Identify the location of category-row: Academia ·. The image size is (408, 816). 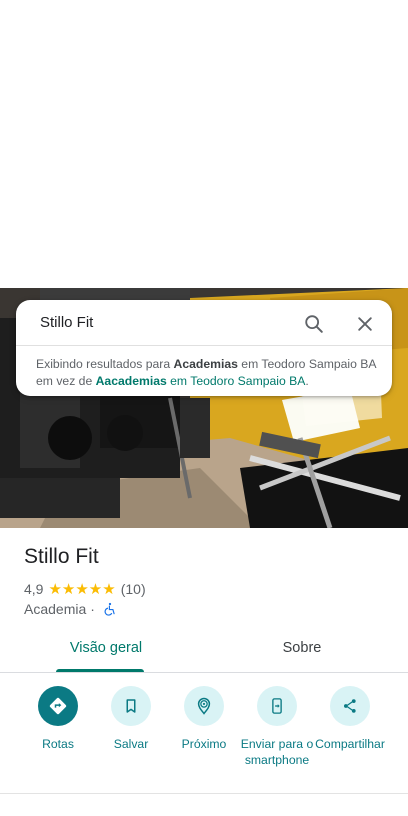
(70, 609).